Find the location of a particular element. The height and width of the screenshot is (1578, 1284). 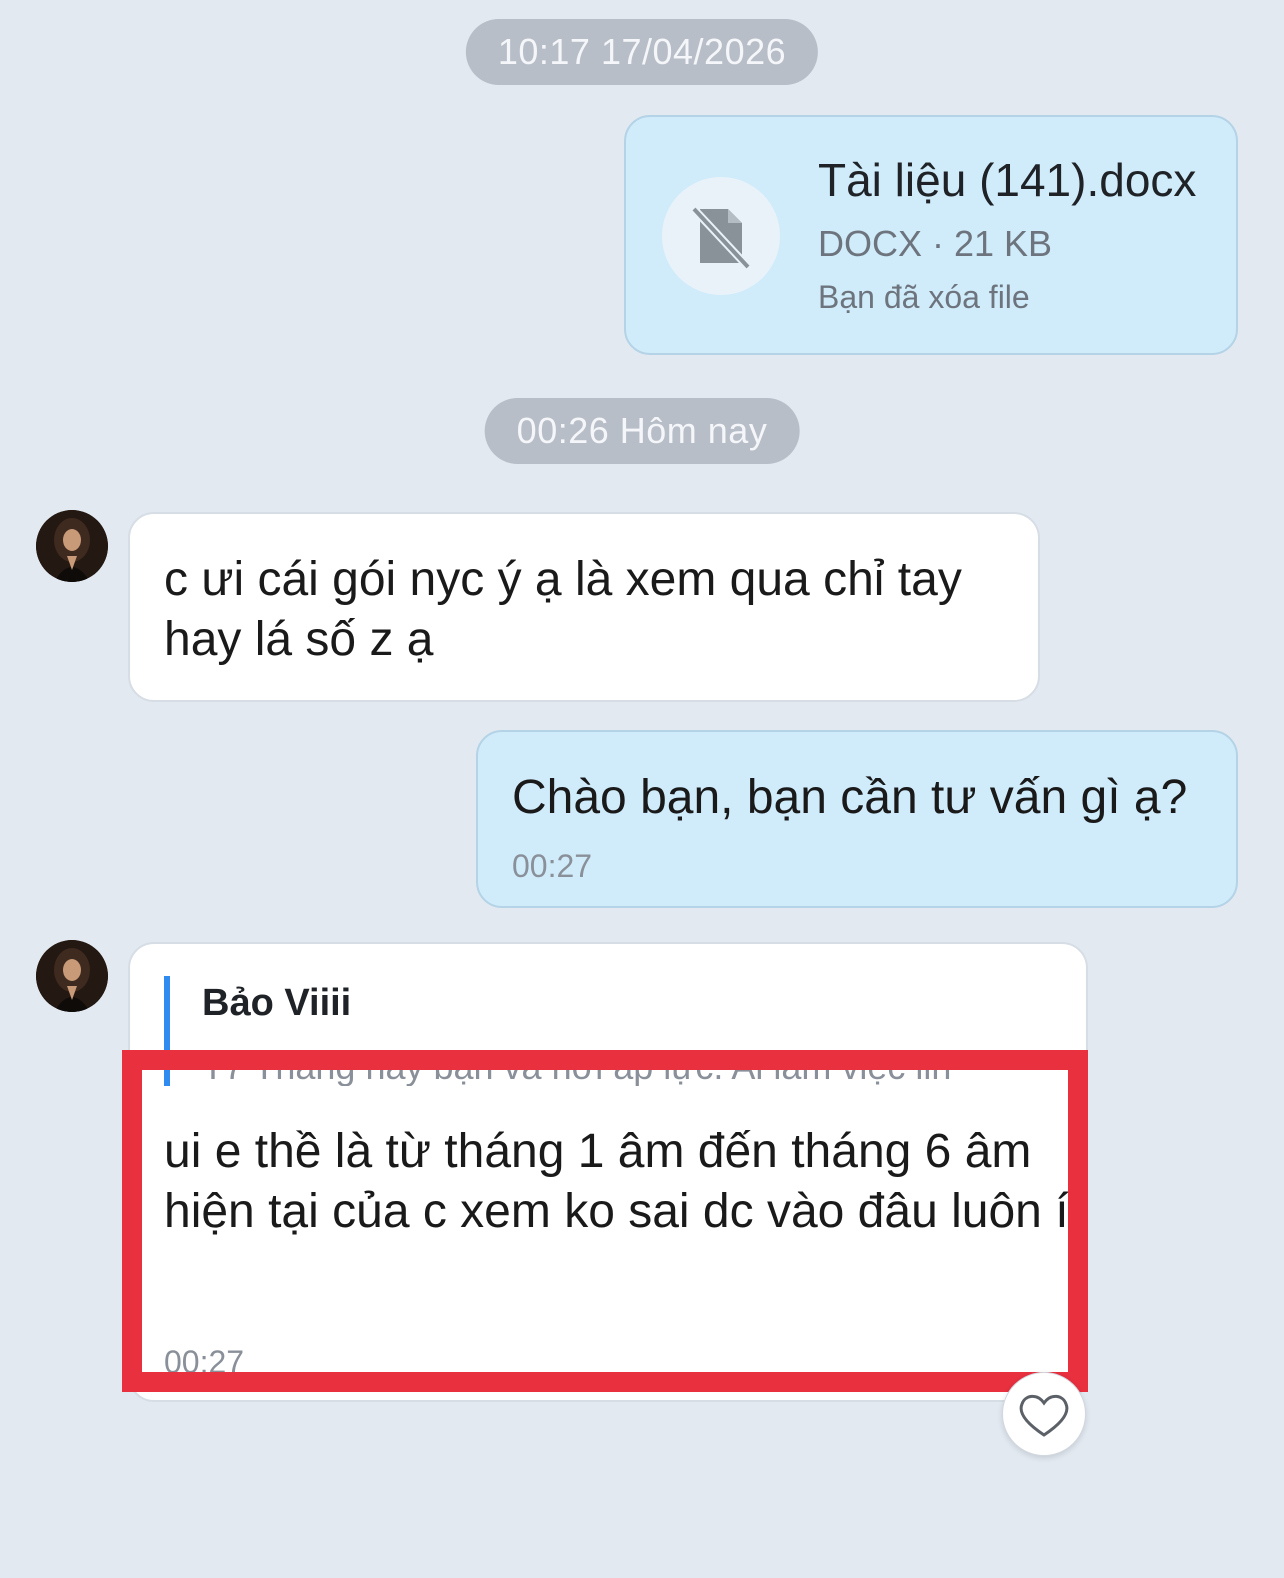

file-icon-circle is located at coordinates (721, 236).